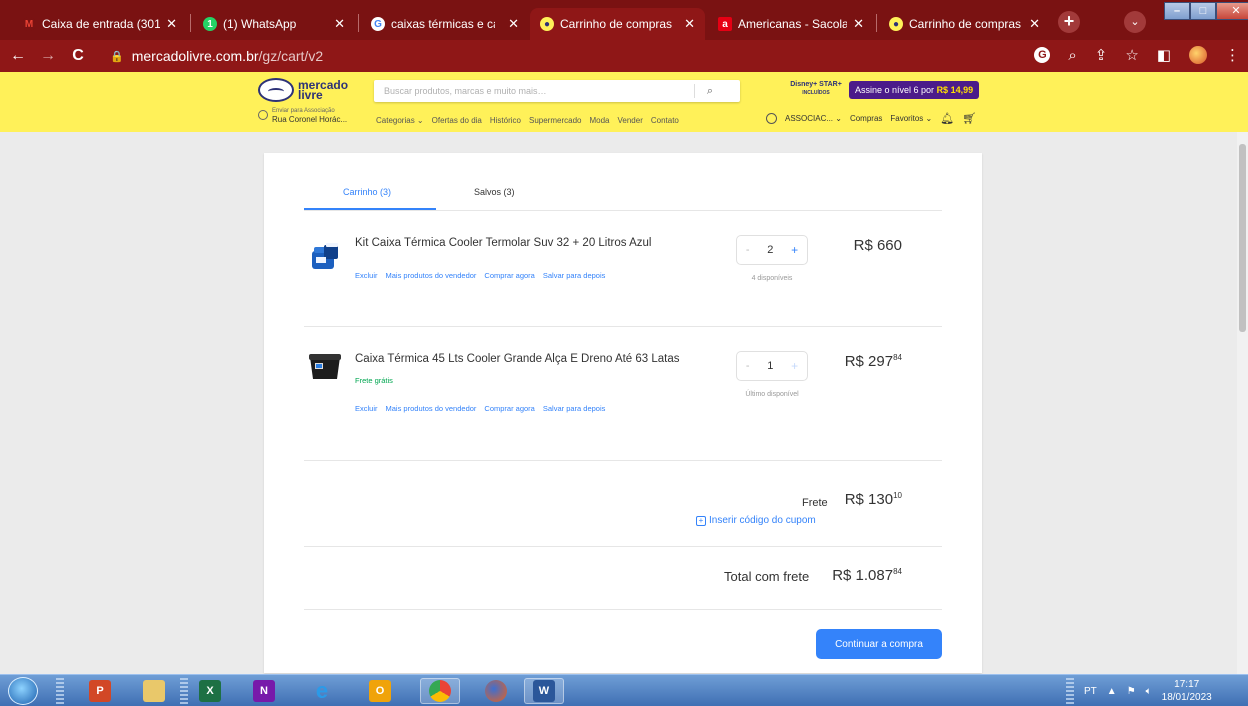 Image resolution: width=1248 pixels, height=706 pixels. What do you see at coordinates (879, 644) in the screenshot?
I see `continue-purchase-button: Continuar a compra` at bounding box center [879, 644].